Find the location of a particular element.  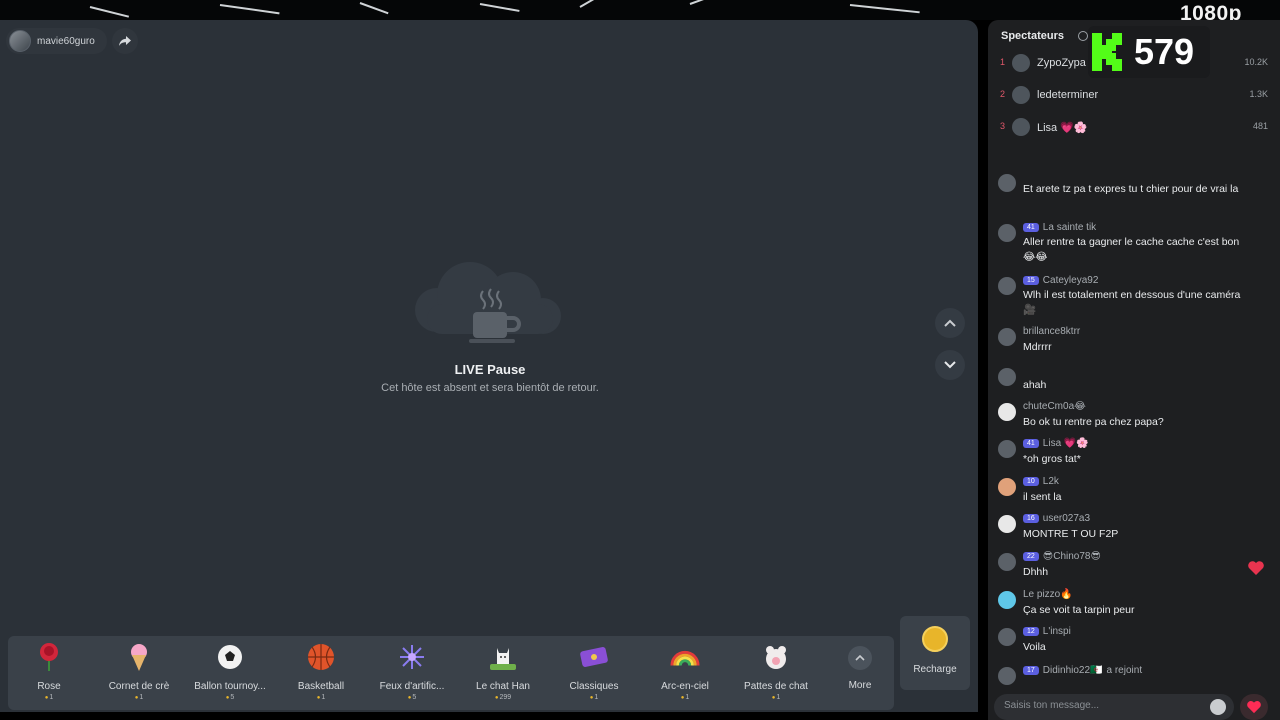

top-strip is located at coordinates (640, 10).